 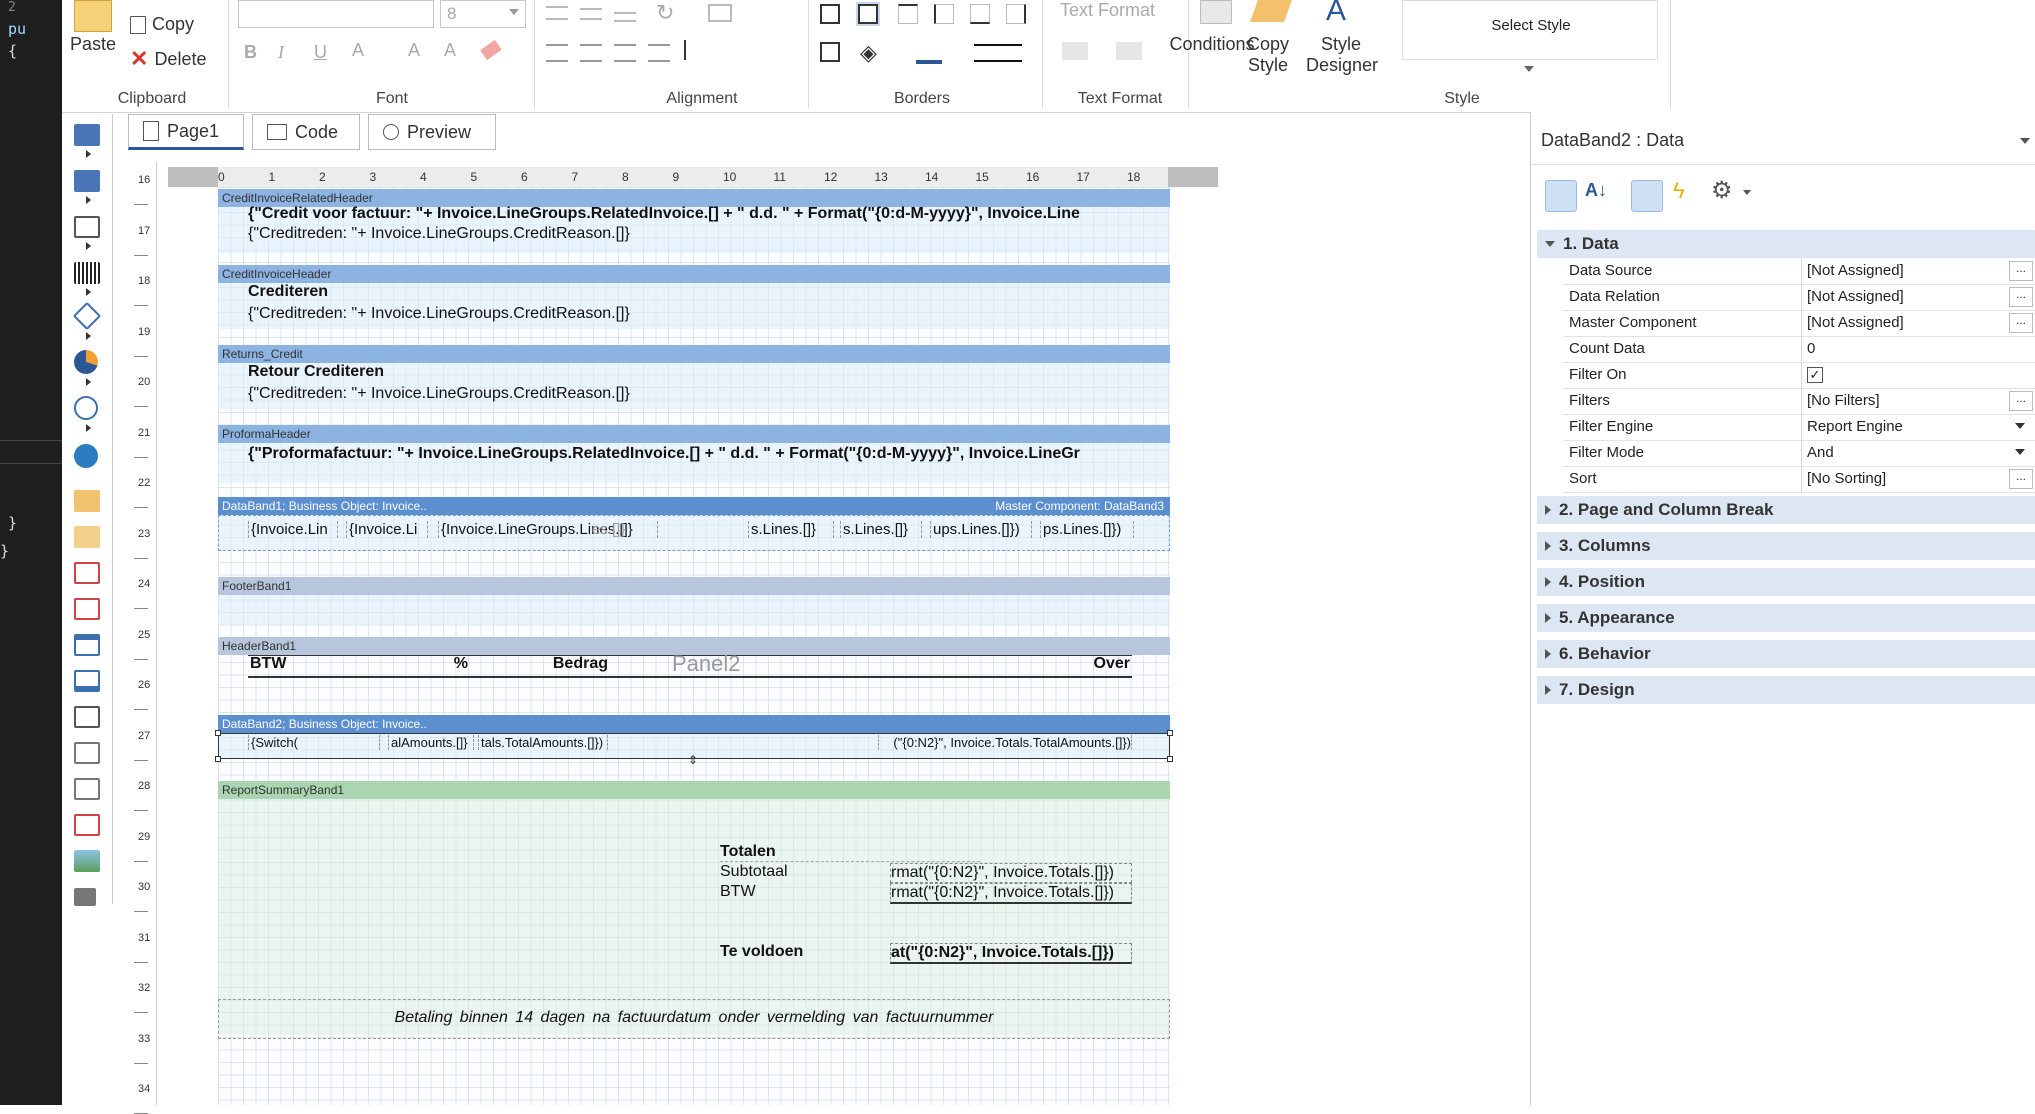 I want to click on fill-color-icon: ◈, so click(x=868, y=53).